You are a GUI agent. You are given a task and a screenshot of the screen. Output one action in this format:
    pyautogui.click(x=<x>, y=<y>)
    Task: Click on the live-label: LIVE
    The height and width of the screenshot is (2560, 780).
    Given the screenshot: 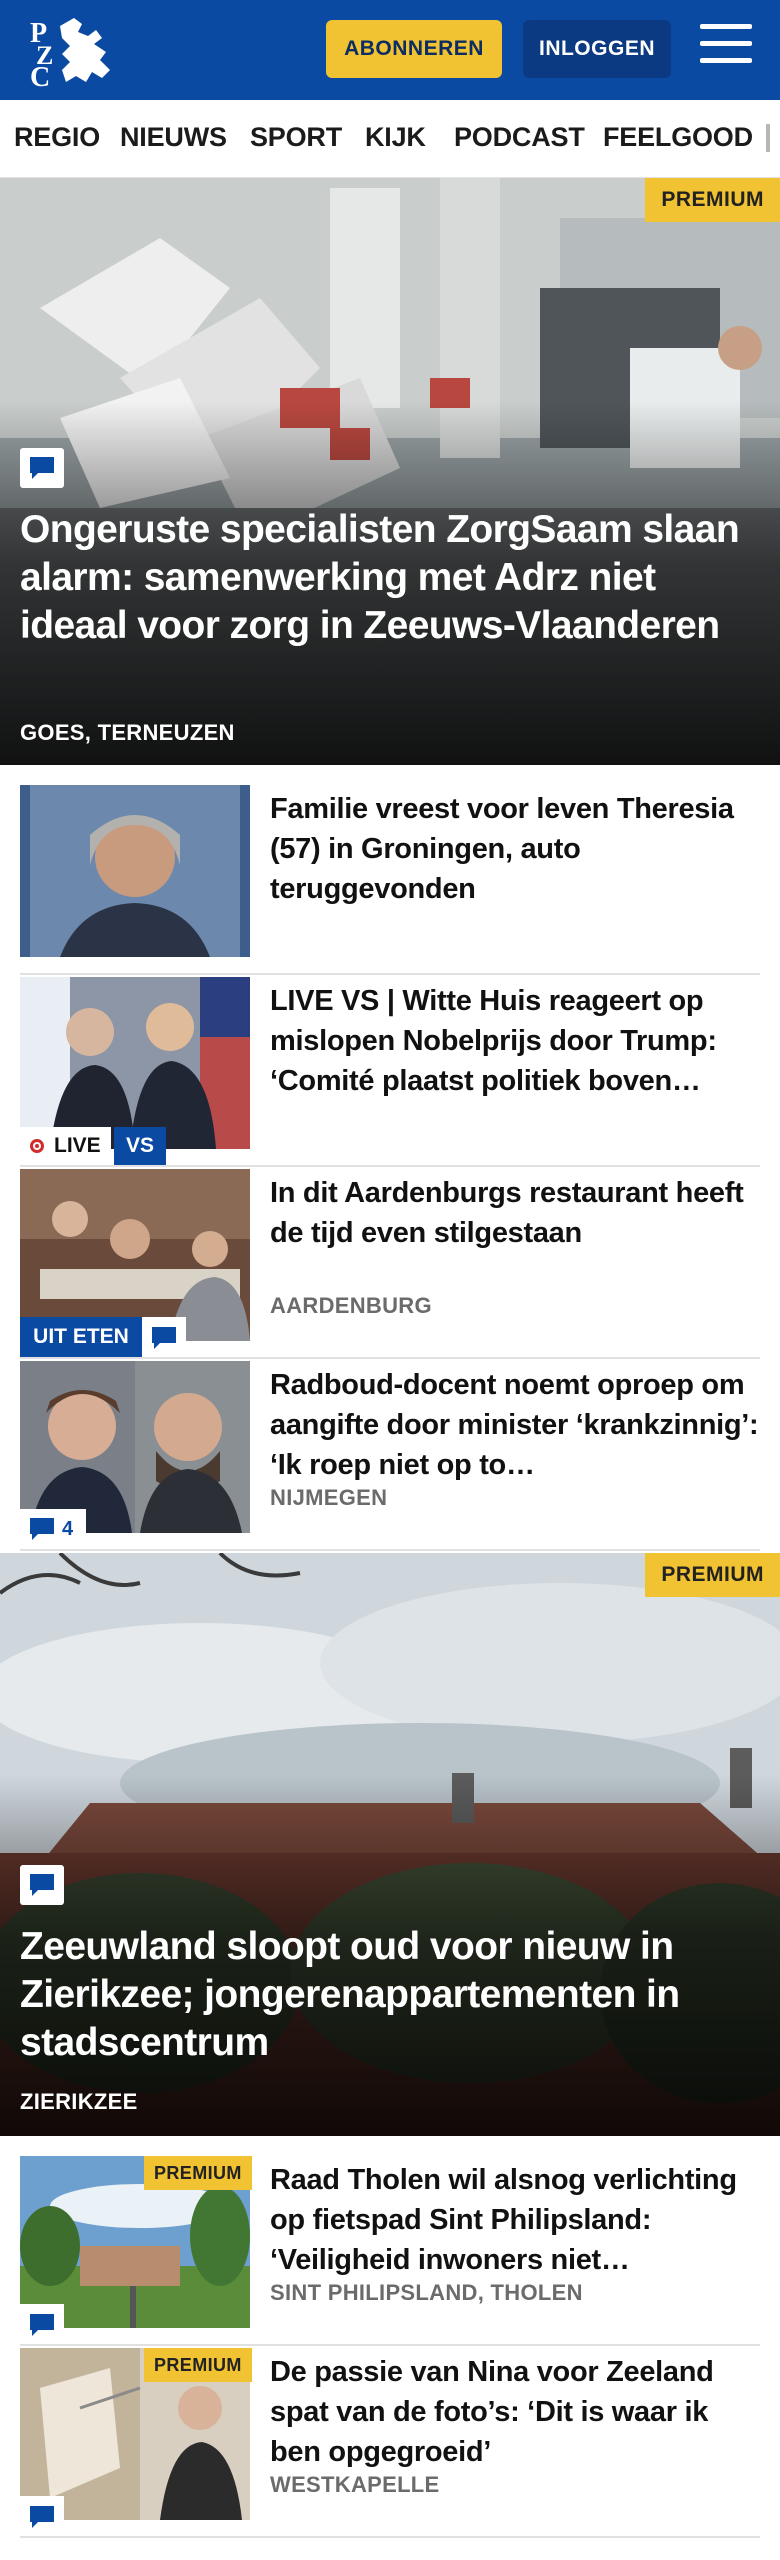 What is the action you would take?
    pyautogui.click(x=77, y=1145)
    